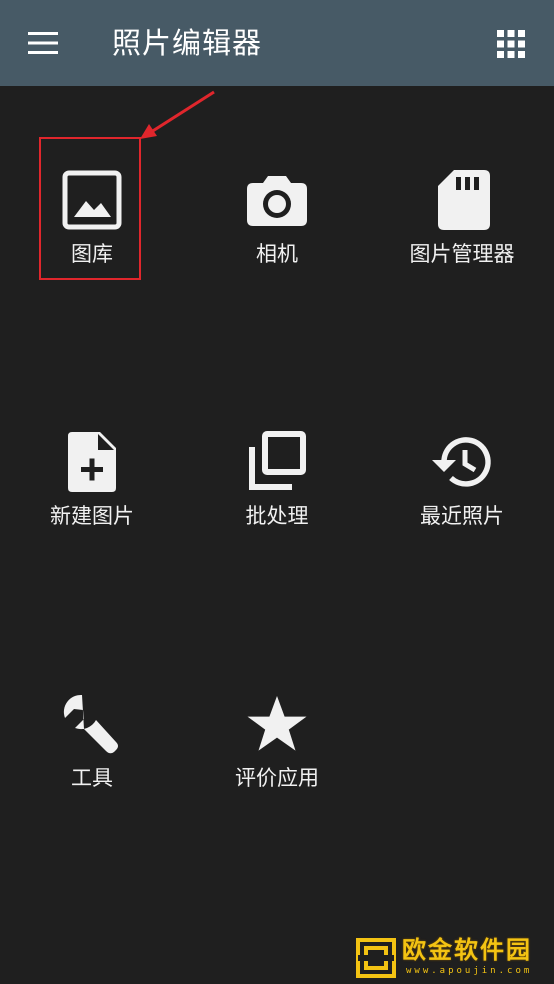  I want to click on camera-icon, so click(277, 200).